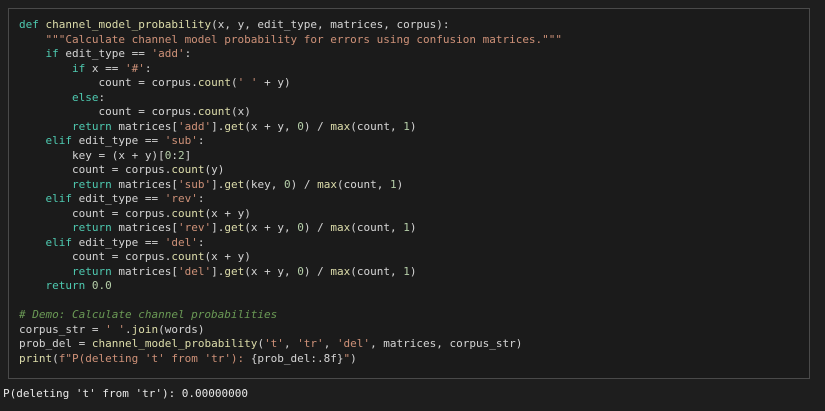  I want to click on code-token-default: key, so click(59, 155).